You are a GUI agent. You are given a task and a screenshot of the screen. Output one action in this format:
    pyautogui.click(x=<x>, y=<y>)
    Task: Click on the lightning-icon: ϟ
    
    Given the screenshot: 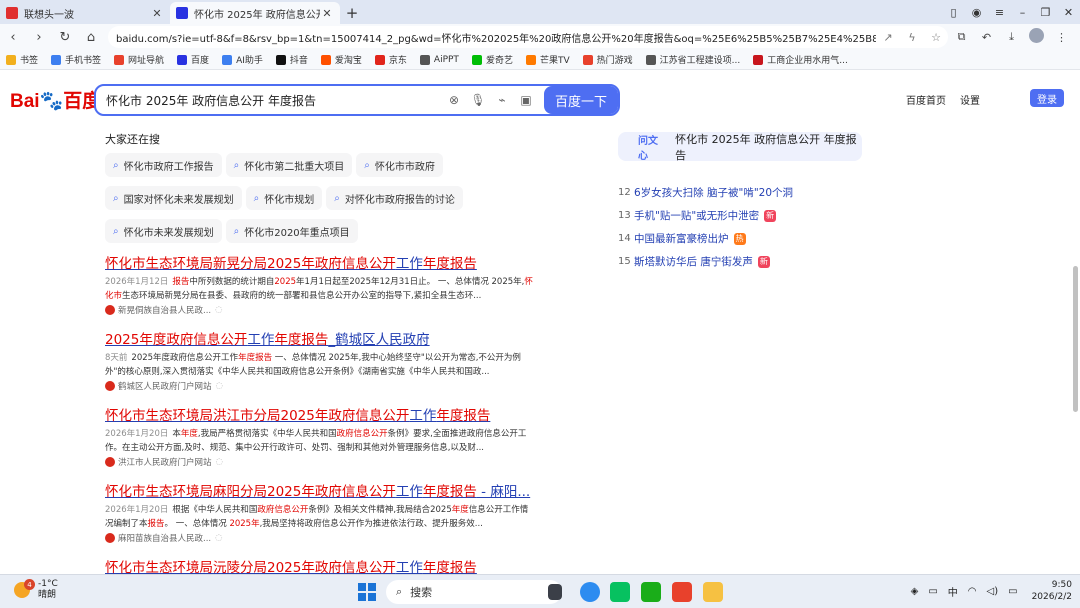 What is the action you would take?
    pyautogui.click(x=912, y=37)
    